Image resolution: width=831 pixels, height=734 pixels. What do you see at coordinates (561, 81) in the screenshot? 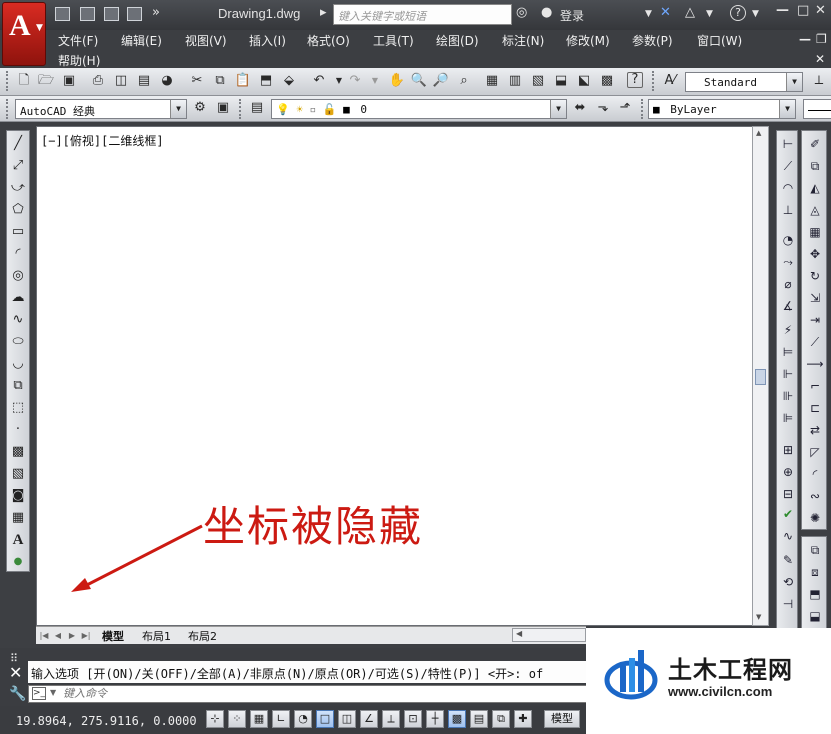
I see `sheet-set-icon: ⬓` at bounding box center [561, 81].